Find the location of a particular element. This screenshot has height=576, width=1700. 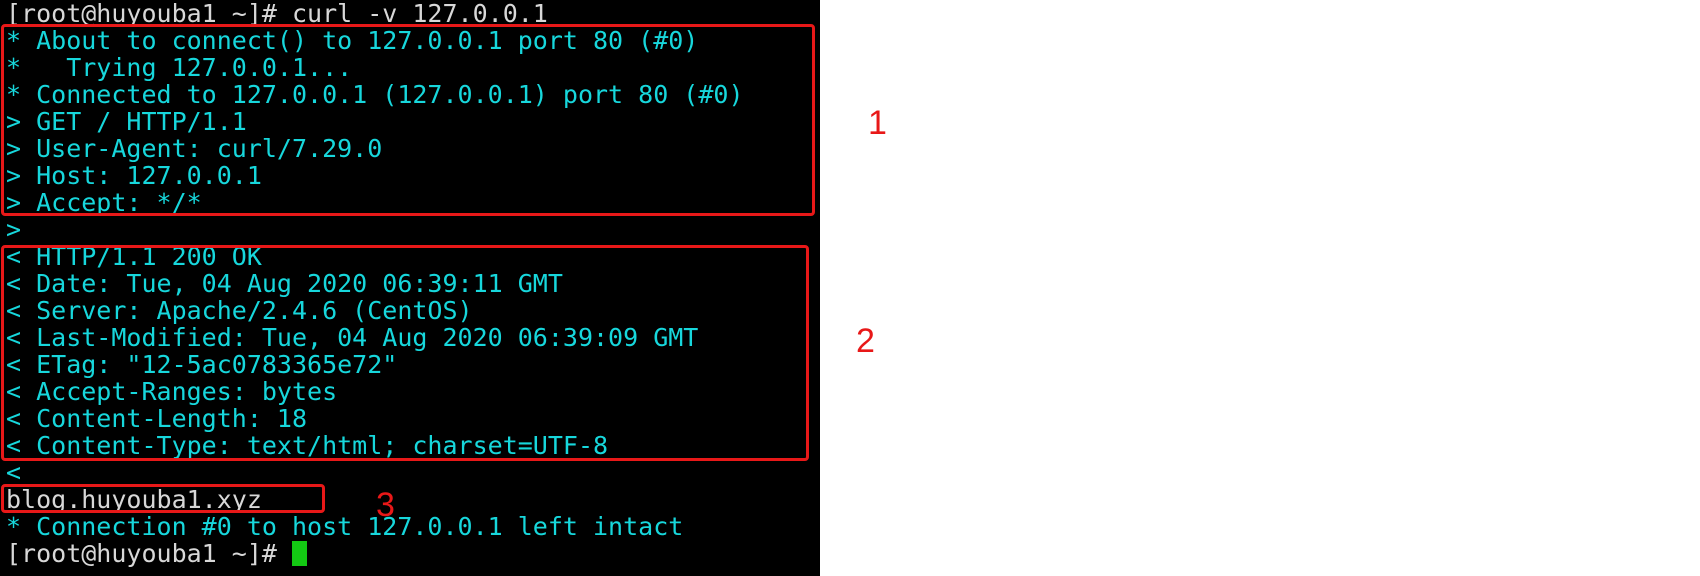

annotation-label-3: 3 is located at coordinates (385, 505).